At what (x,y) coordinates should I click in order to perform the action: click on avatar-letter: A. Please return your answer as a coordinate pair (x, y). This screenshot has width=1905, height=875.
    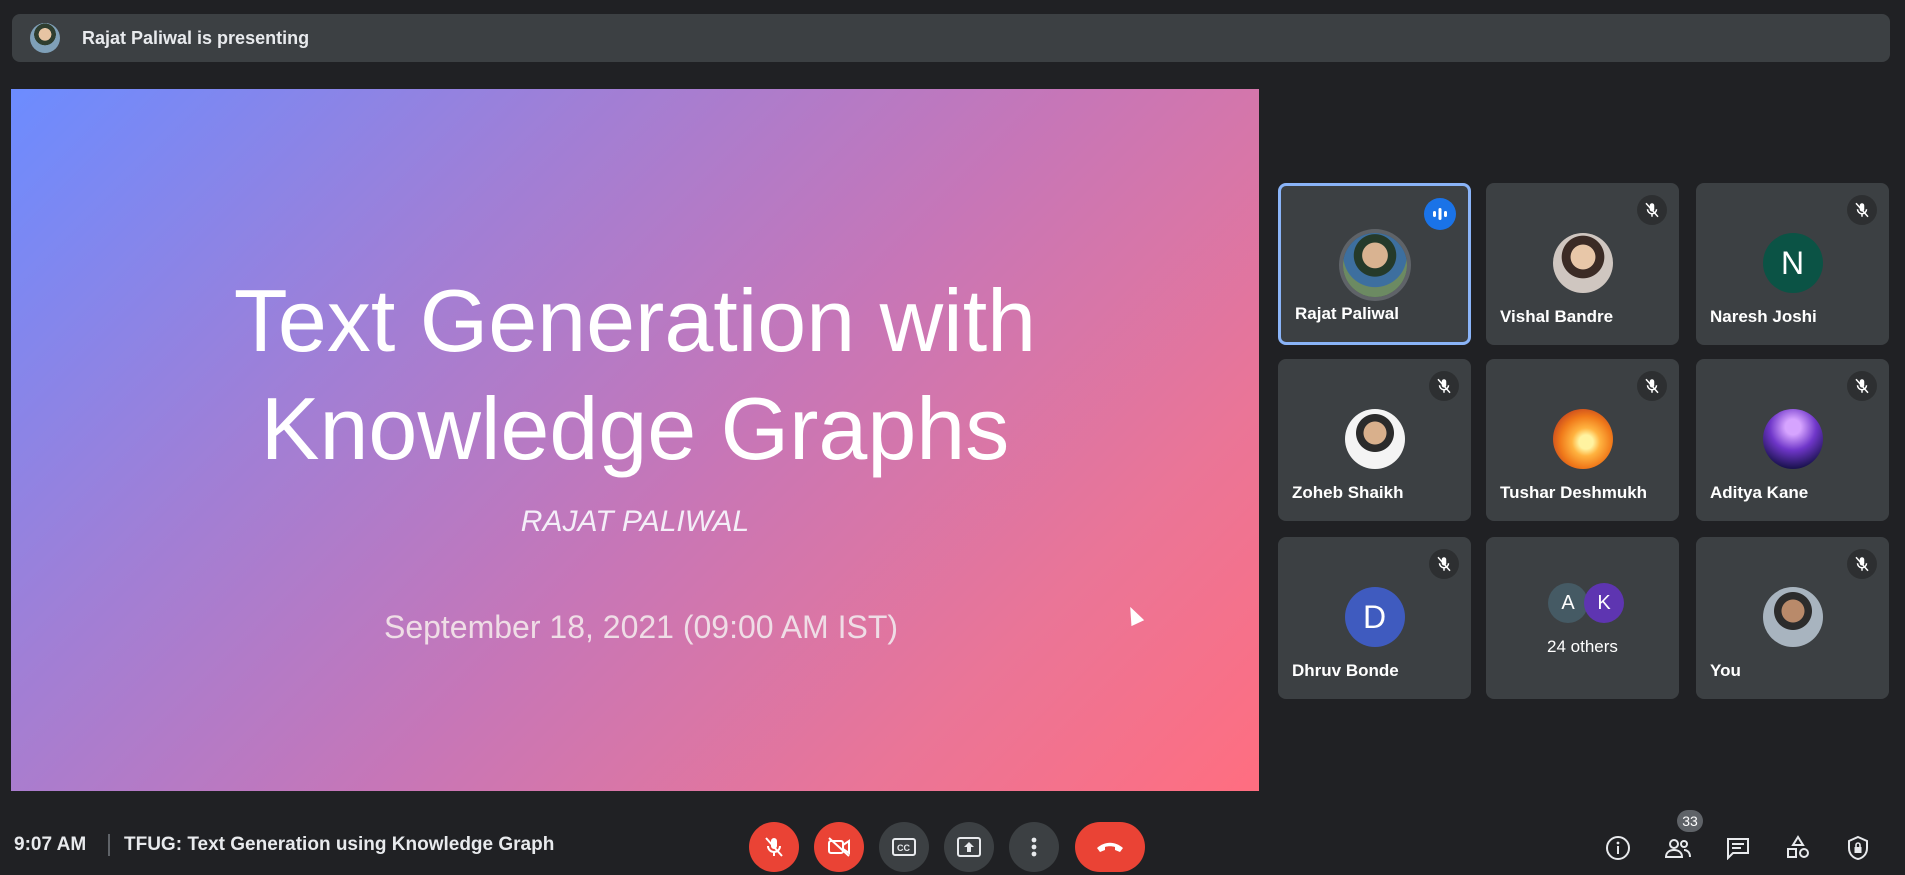
    Looking at the image, I should click on (1568, 602).